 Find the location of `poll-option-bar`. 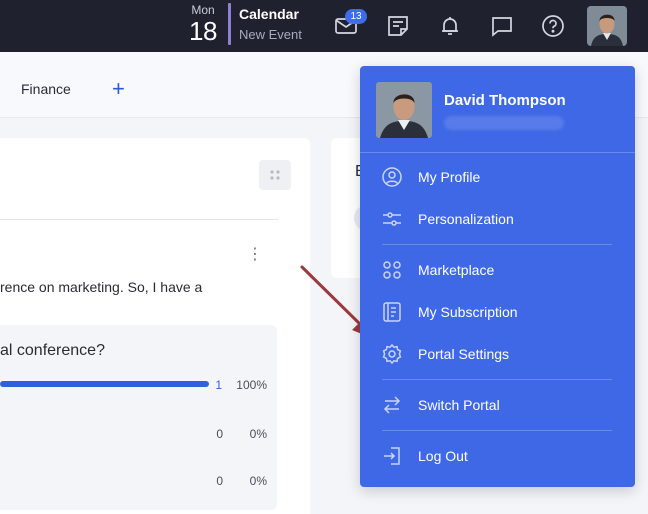

poll-option-bar is located at coordinates (104, 384).